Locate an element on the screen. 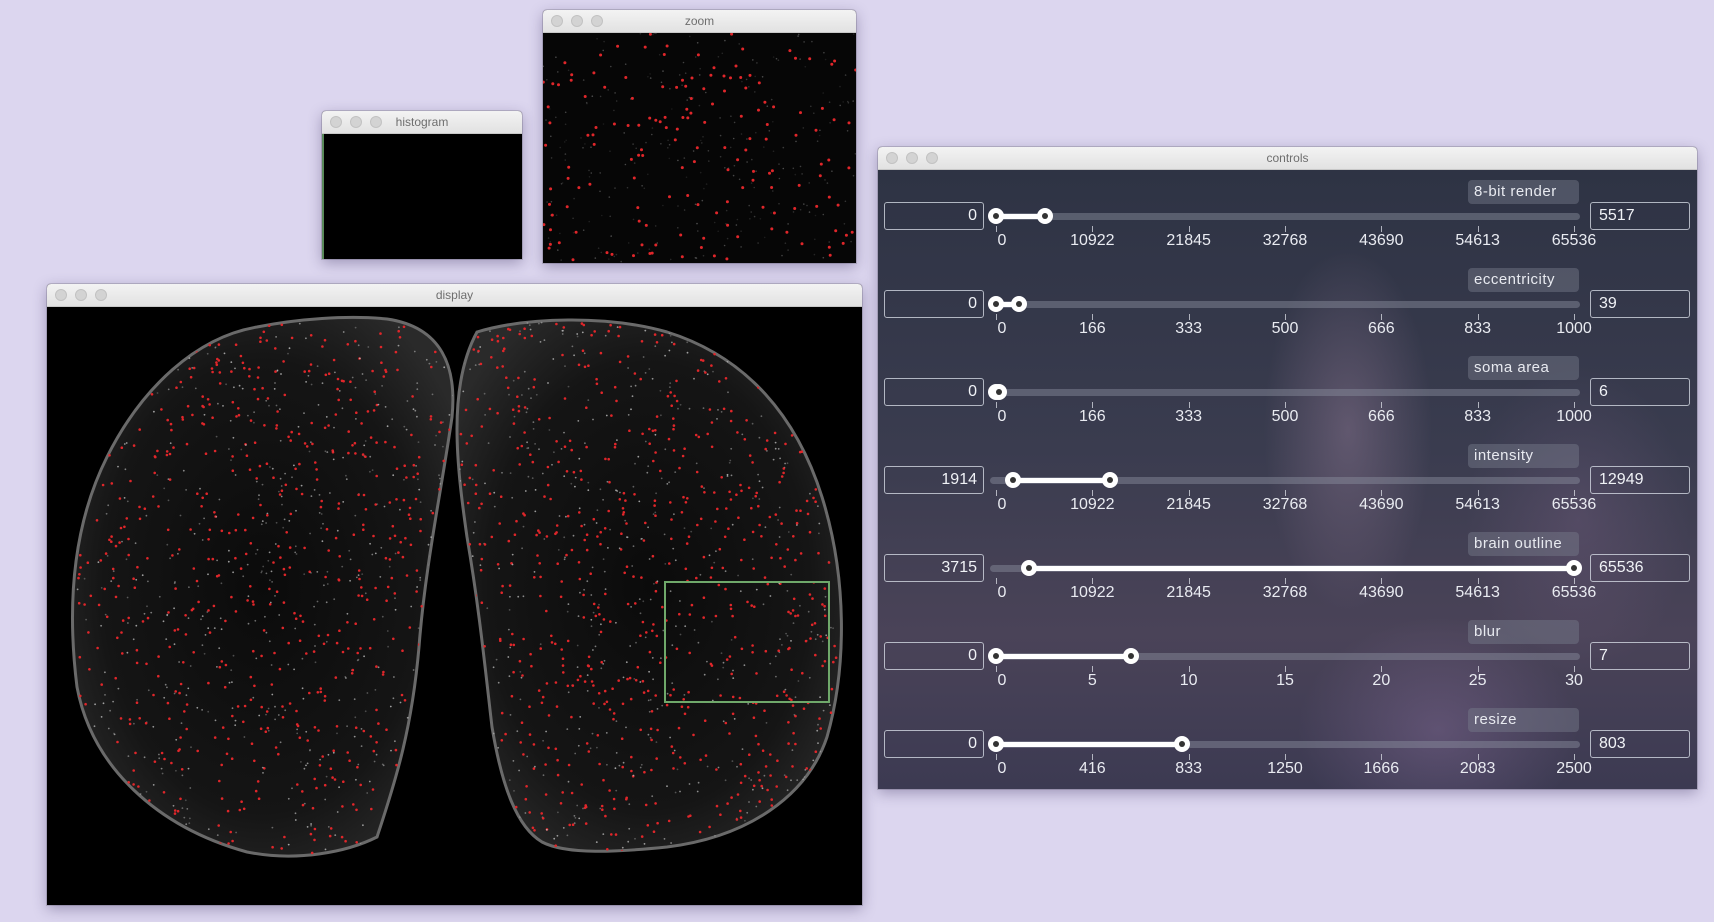 The image size is (1714, 922). zoom-image is located at coordinates (699, 148).